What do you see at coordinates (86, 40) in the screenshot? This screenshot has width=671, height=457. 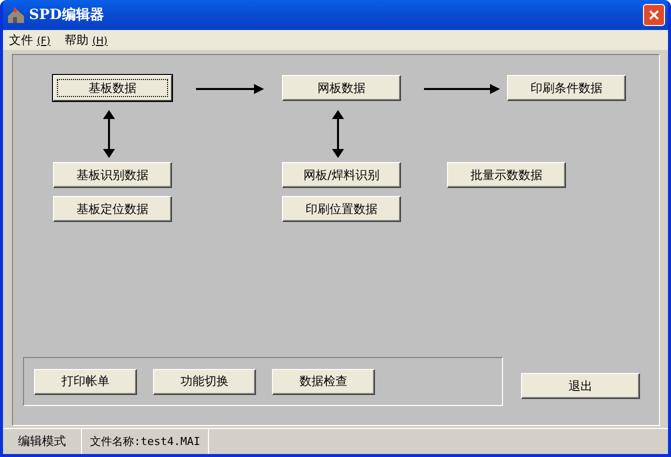 I see `menu-item: 帮助 (H)` at bounding box center [86, 40].